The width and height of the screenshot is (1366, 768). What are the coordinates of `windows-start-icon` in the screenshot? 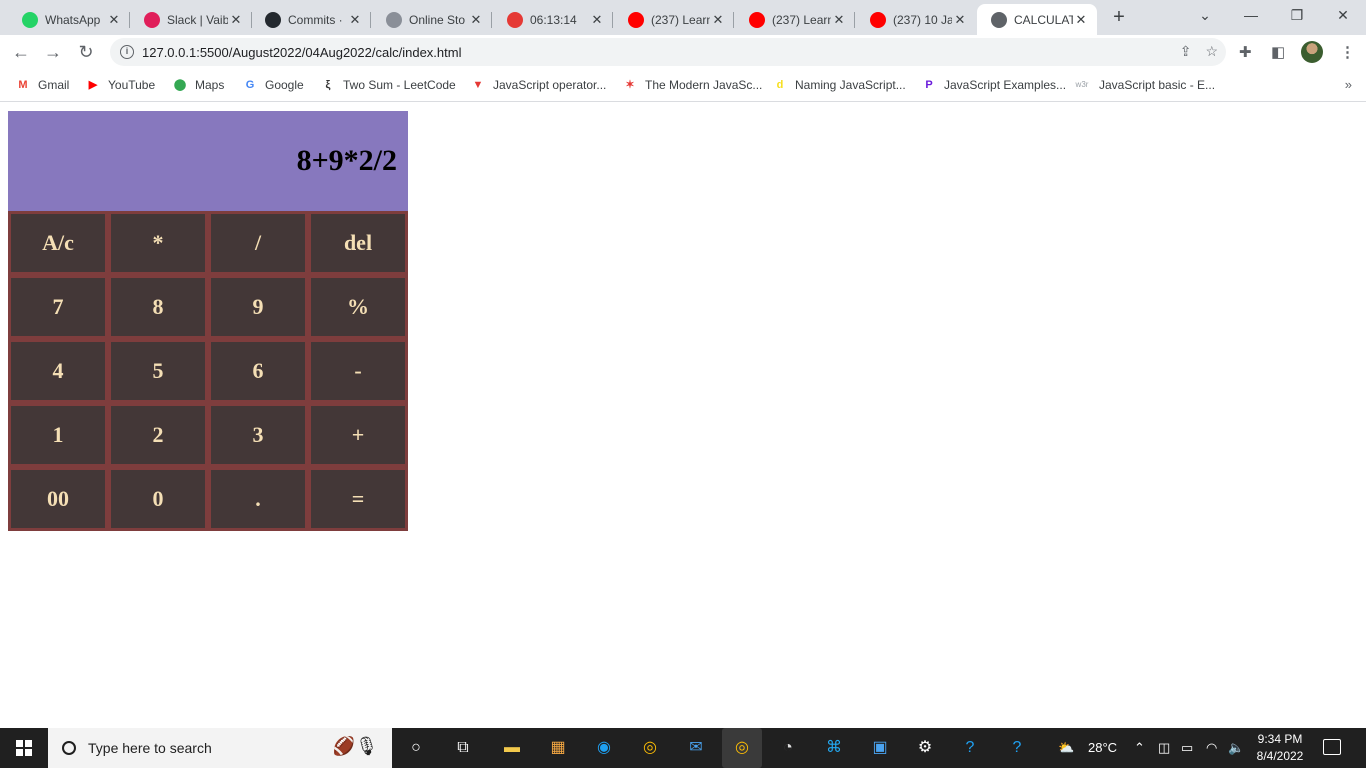 It's located at (24, 748).